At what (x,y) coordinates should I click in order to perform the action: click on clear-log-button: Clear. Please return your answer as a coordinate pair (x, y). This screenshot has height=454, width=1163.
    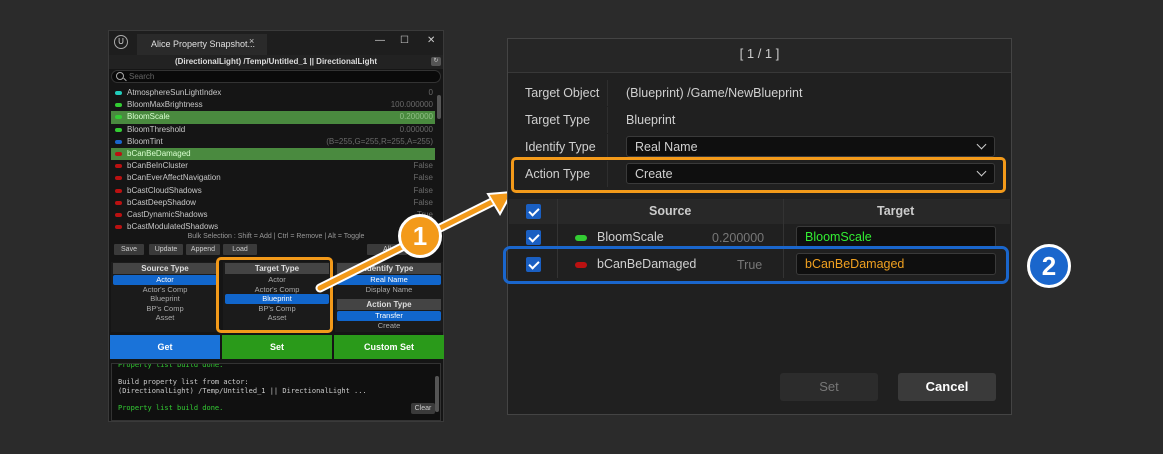
    Looking at the image, I should click on (423, 408).